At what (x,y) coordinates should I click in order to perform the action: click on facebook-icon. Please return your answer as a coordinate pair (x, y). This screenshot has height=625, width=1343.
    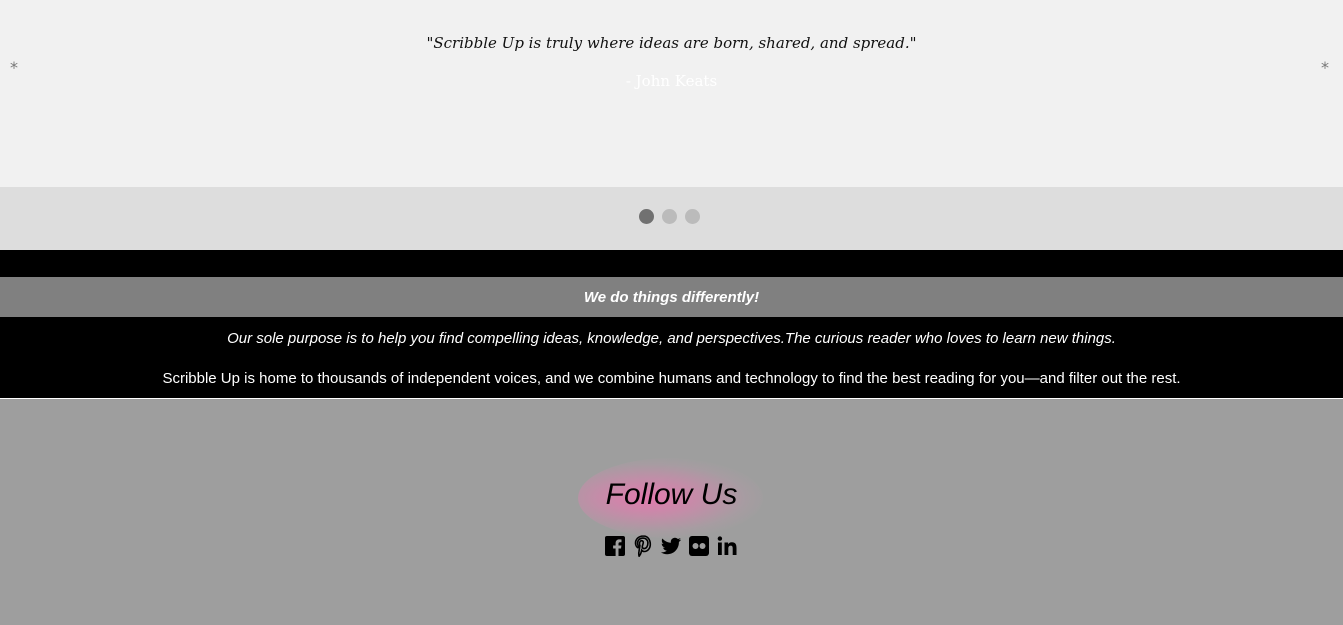
    Looking at the image, I should click on (615, 546).